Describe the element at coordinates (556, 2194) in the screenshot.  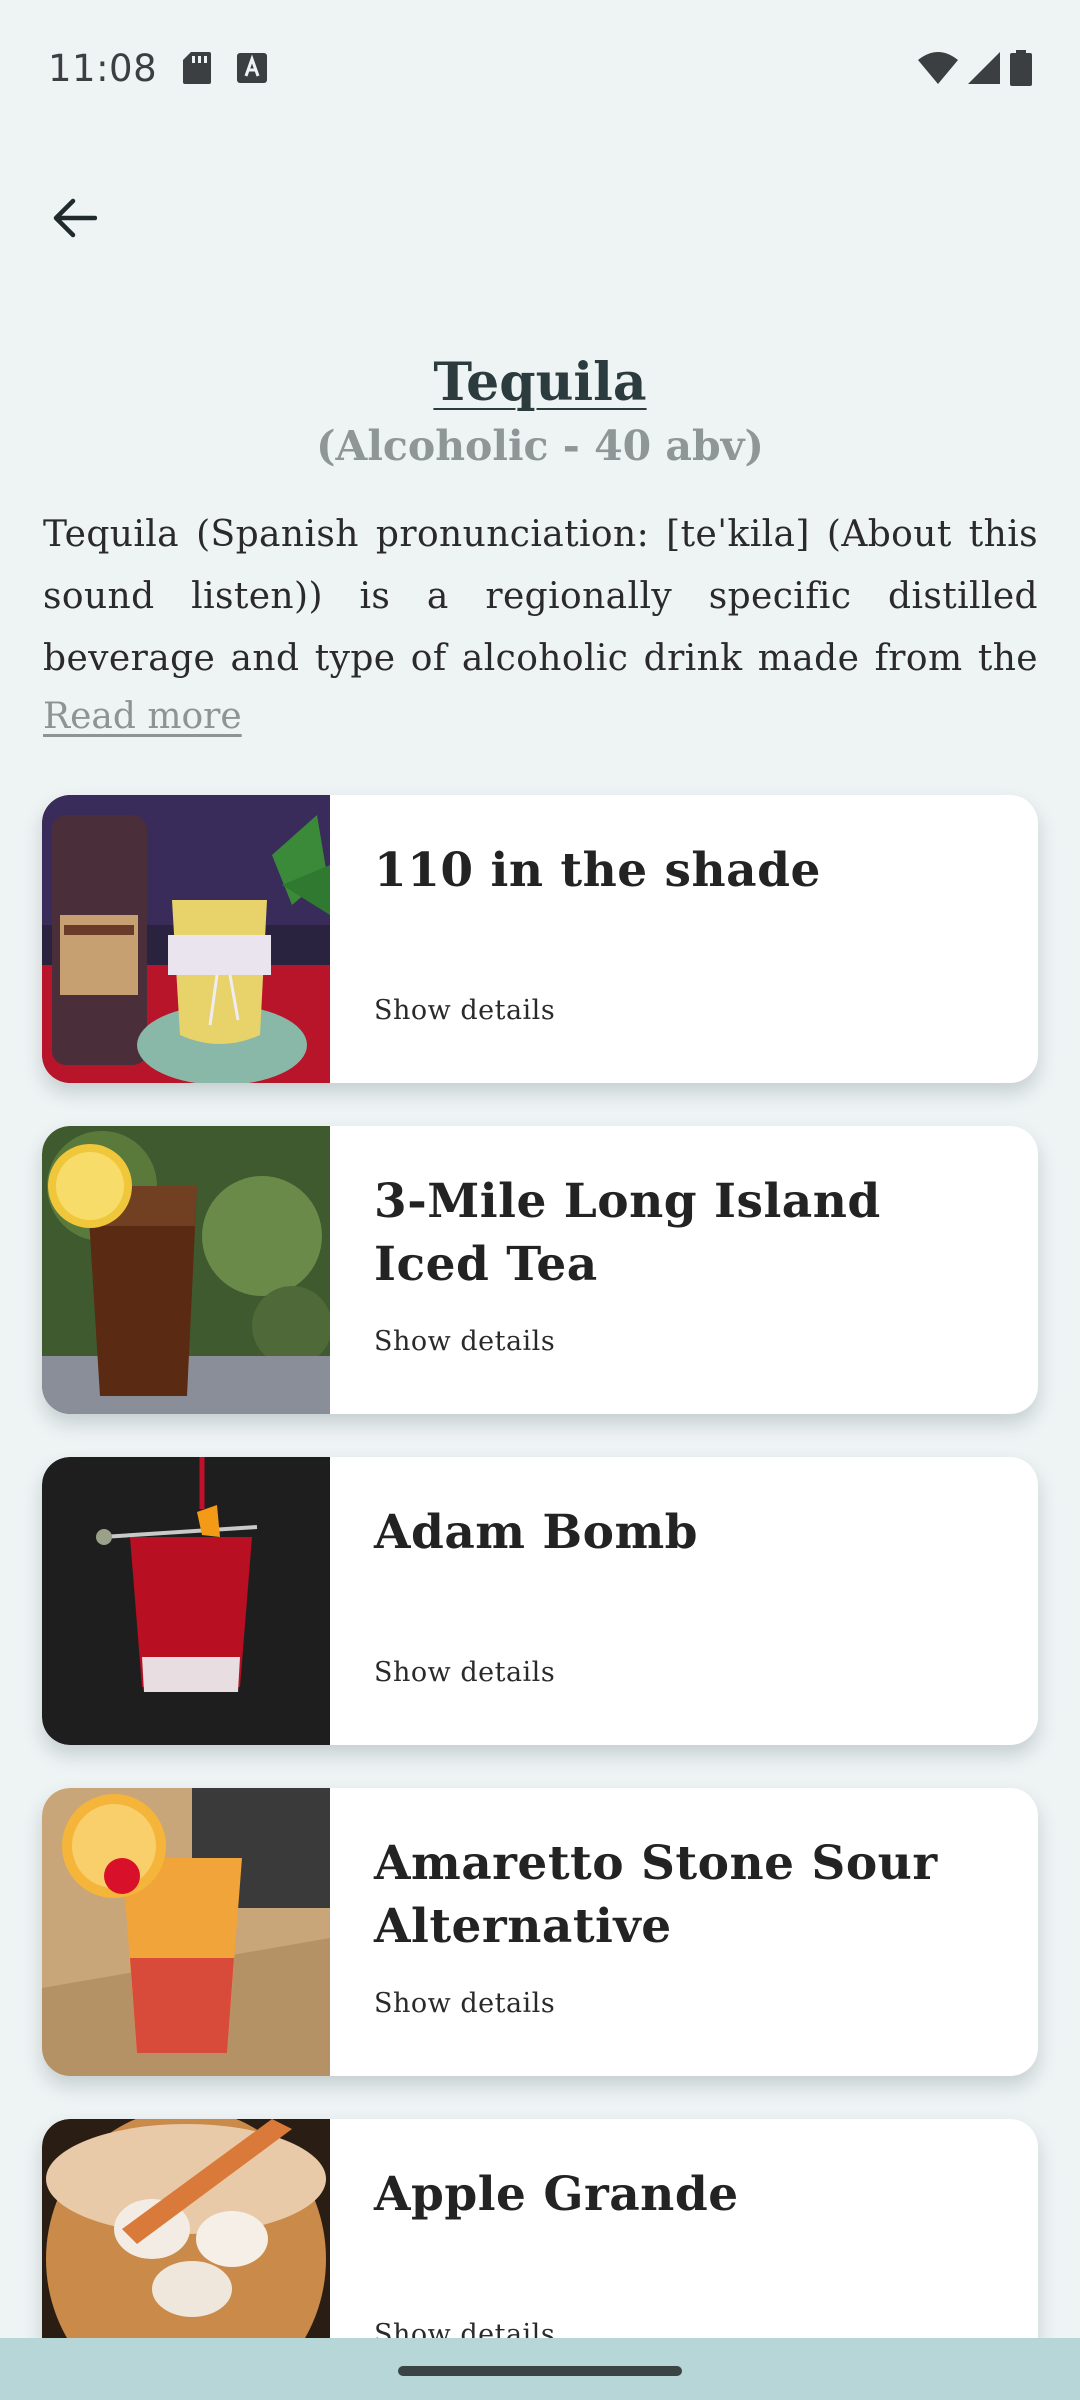
I see `drink-name: Apple Grande` at that location.